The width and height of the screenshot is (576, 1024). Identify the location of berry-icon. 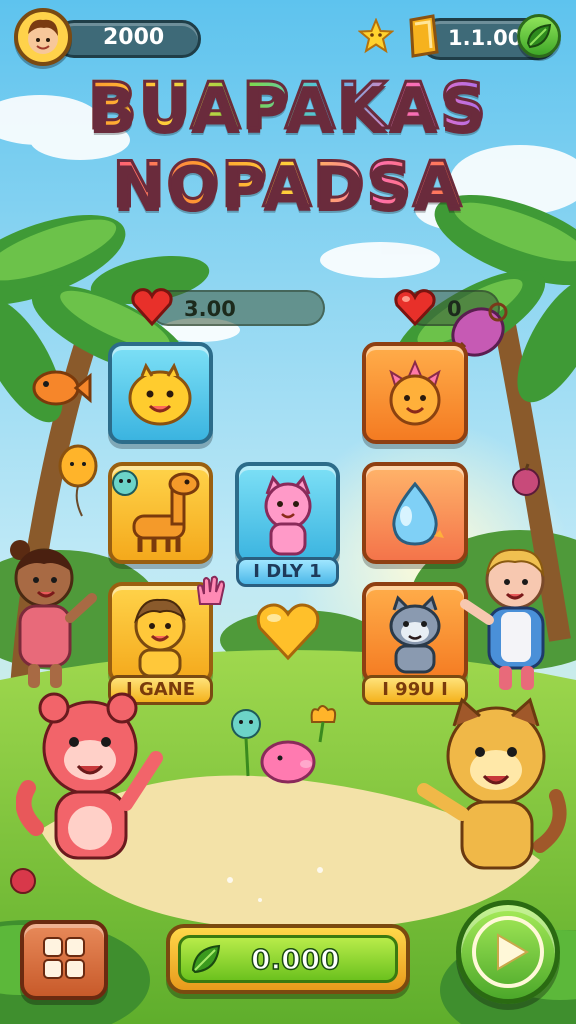
(23, 881).